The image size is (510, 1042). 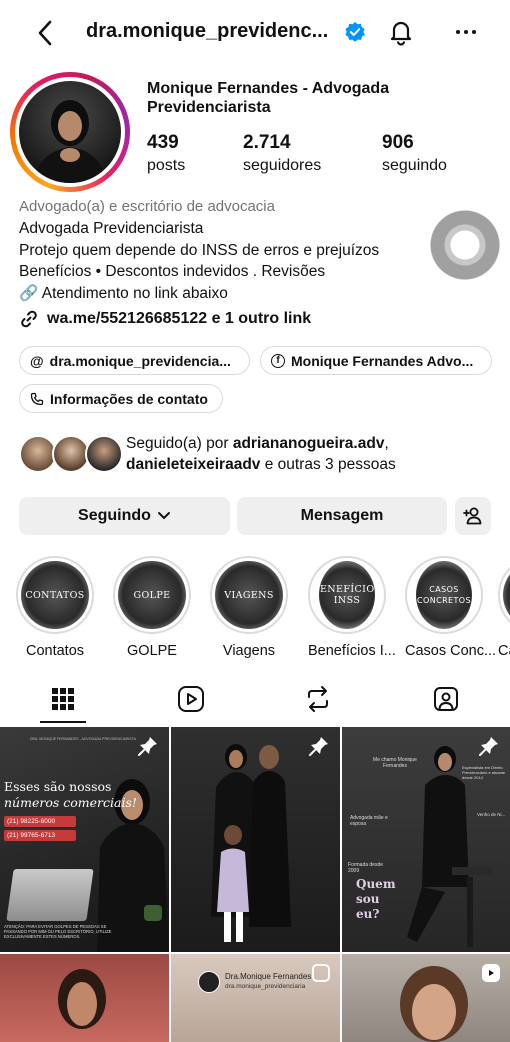 What do you see at coordinates (166, 165) in the screenshot?
I see `posts-count-label: posts` at bounding box center [166, 165].